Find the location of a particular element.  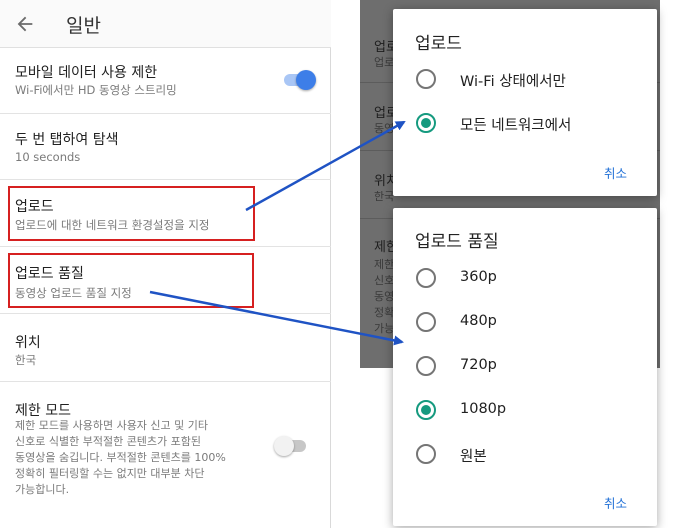

ghost-subtitle: 정확 is located at coordinates (384, 312).